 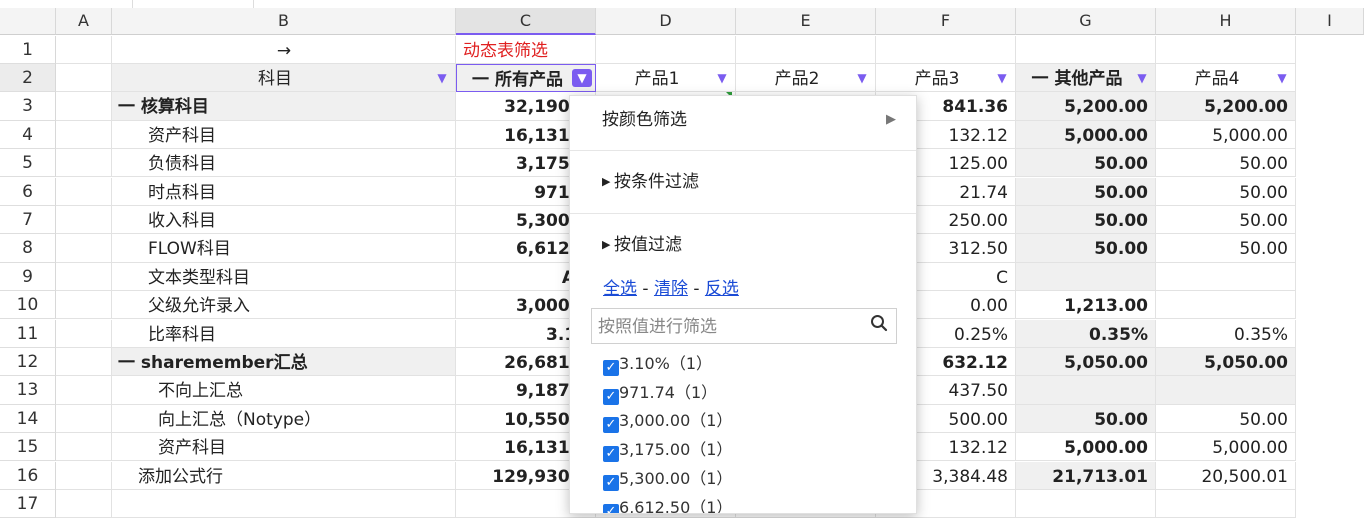 What do you see at coordinates (1086, 305) in the screenshot?
I see `value-cell-other-products: 1,213.00` at bounding box center [1086, 305].